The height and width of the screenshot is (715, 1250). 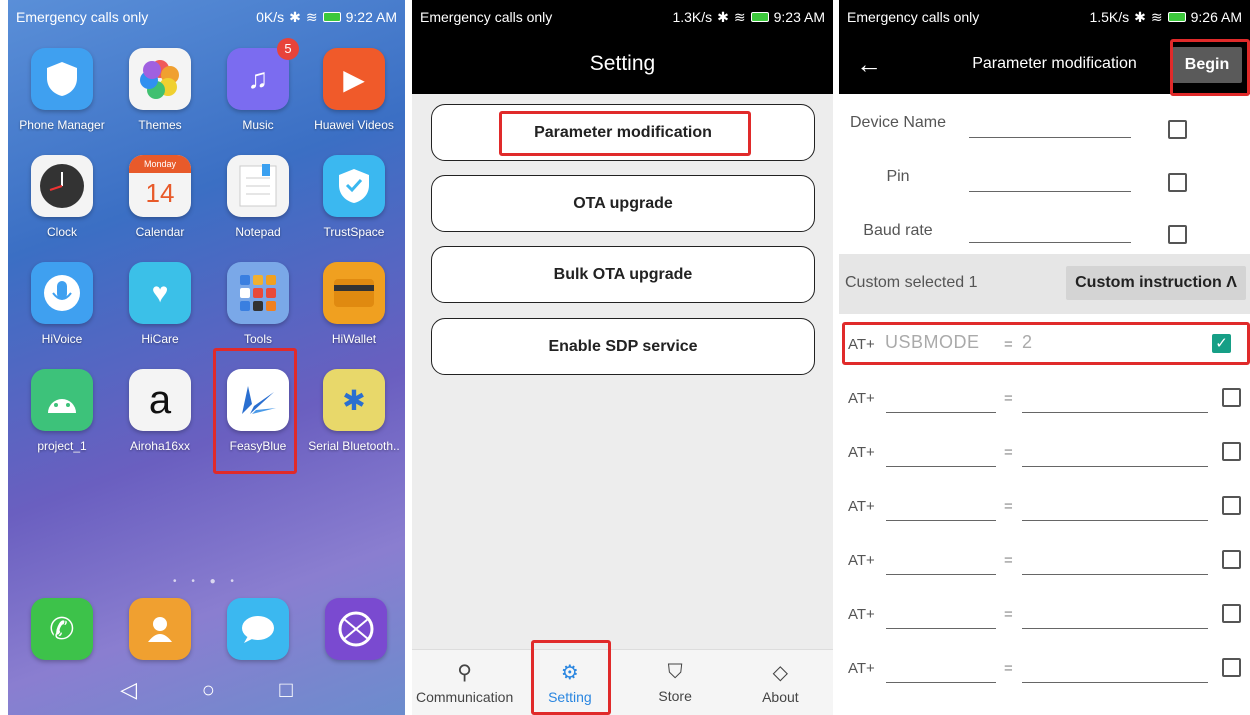 I want to click on browser-icon, so click(x=356, y=629).